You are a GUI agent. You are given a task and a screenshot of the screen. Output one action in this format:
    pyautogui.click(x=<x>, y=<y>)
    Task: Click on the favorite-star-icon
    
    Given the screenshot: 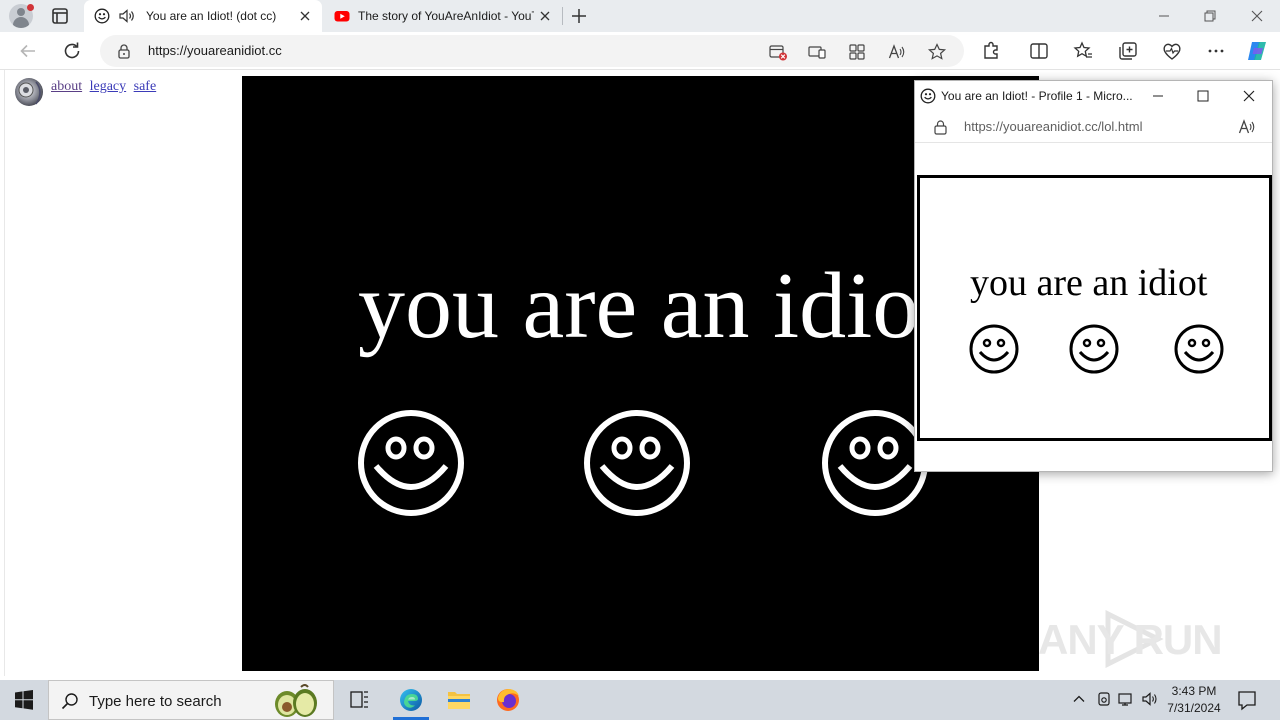 What is the action you would take?
    pyautogui.click(x=937, y=52)
    